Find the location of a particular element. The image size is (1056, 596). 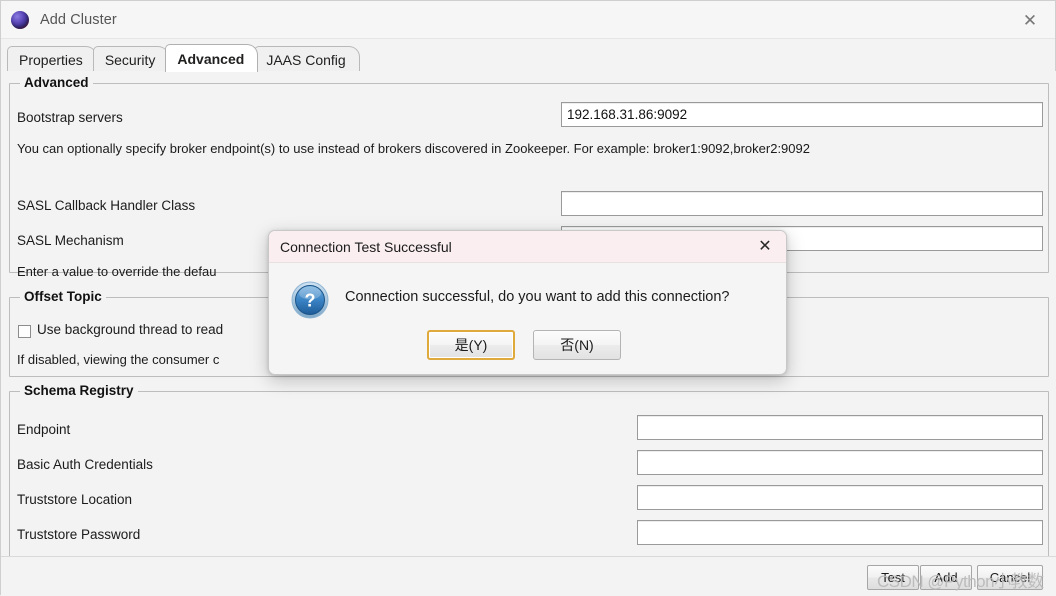

dialog-close-icon: ✕ is located at coordinates (765, 247).